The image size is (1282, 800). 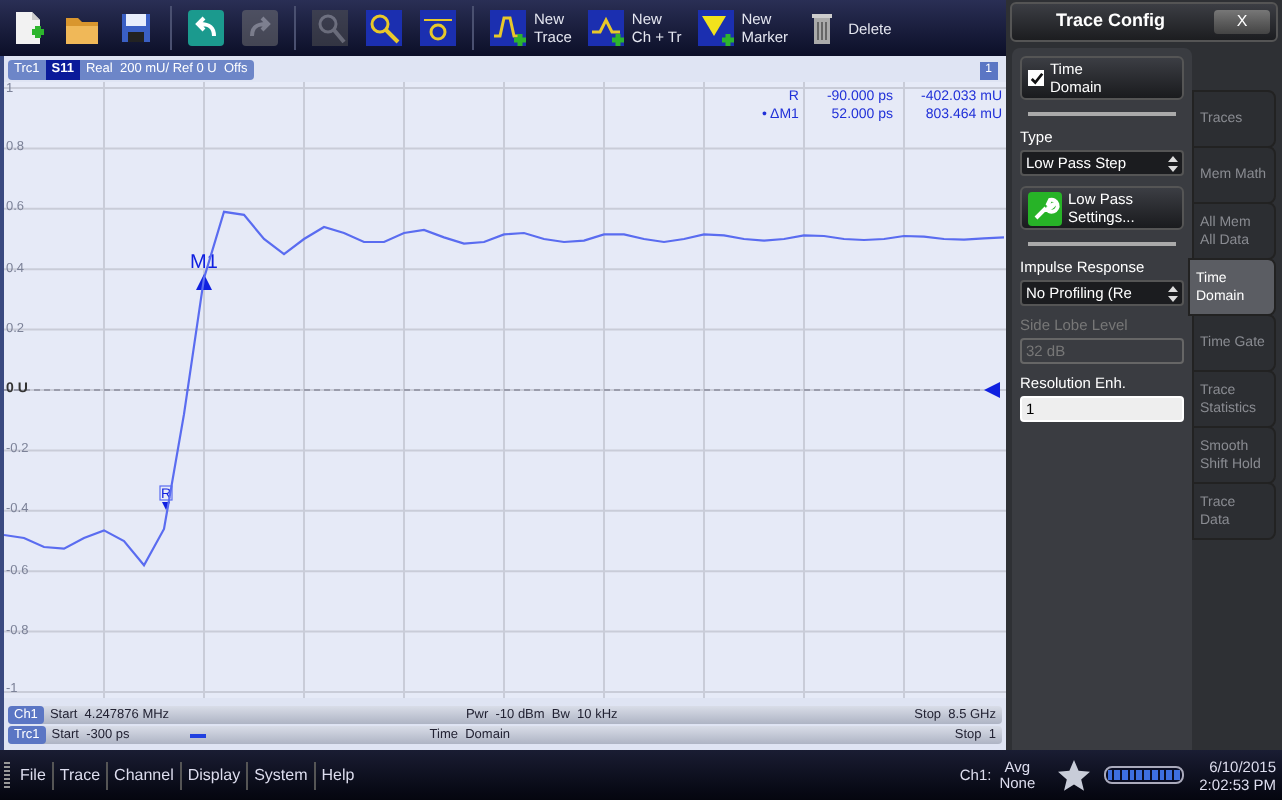 I want to click on menu-item: Trace, so click(x=80, y=775).